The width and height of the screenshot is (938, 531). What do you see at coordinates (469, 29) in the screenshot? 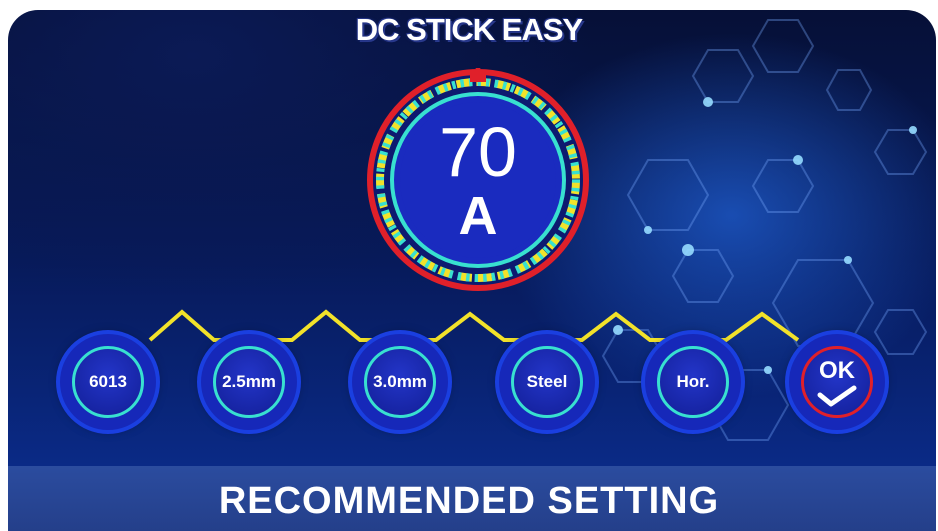
I see `app-title: DC STICK EASY` at bounding box center [469, 29].